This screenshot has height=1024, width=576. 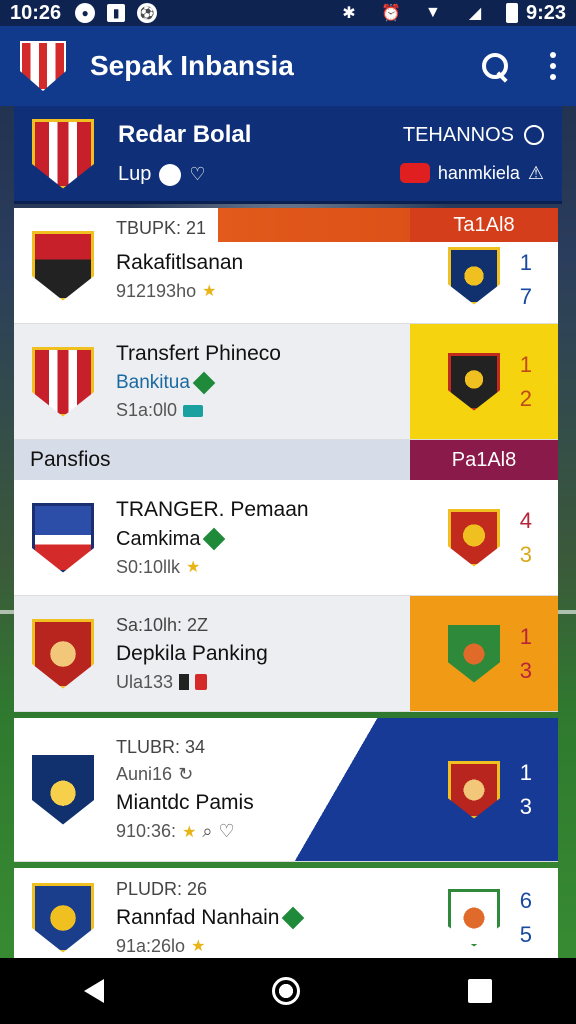 What do you see at coordinates (162, 624) in the screenshot?
I see `row-code: Sa:10lh: 2Z` at bounding box center [162, 624].